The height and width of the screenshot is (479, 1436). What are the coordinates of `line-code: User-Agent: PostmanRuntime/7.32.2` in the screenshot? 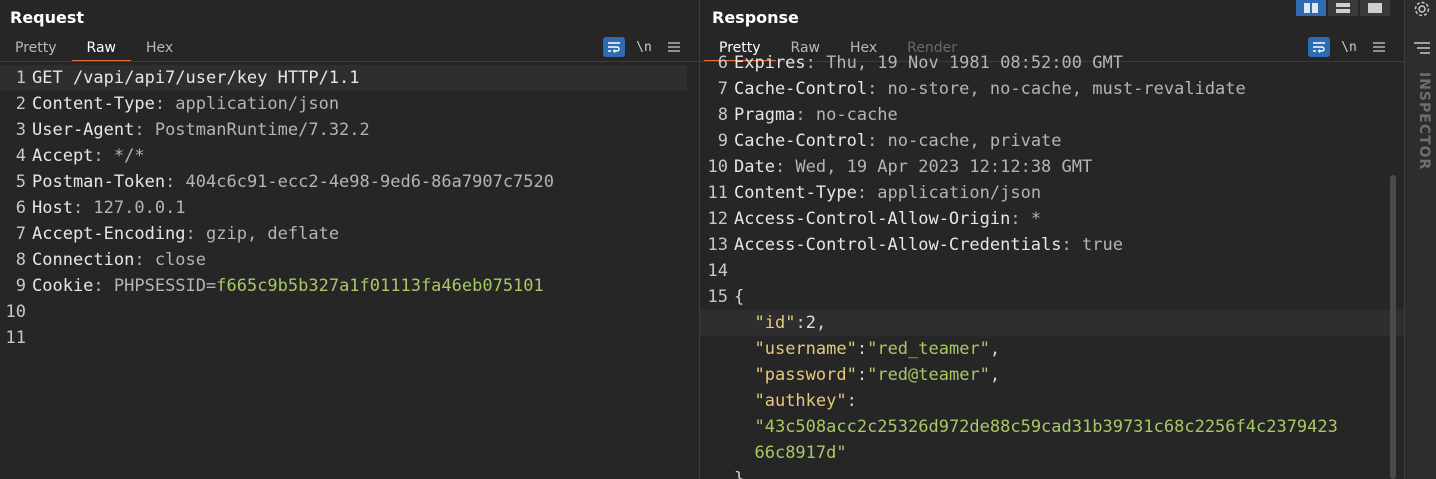 It's located at (201, 130).